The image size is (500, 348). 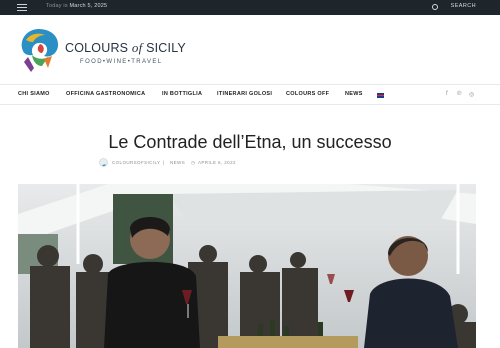 What do you see at coordinates (193, 162) in the screenshot?
I see `clock-icon: ◷` at bounding box center [193, 162].